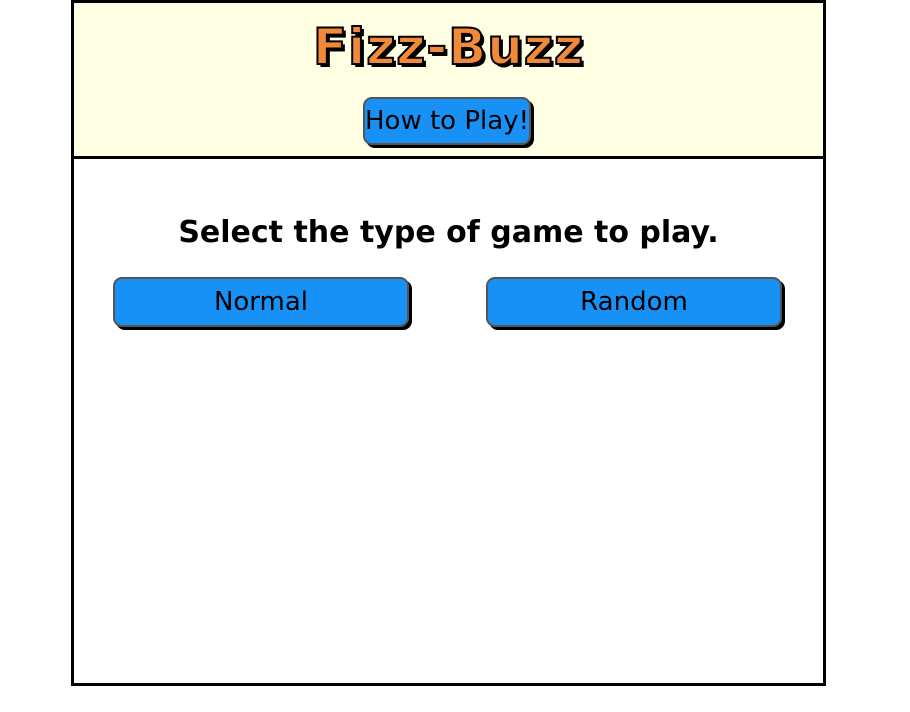 Image resolution: width=910 pixels, height=712 pixels. Describe the element at coordinates (447, 121) in the screenshot. I see `how-to-play-button: How to Play!` at that location.